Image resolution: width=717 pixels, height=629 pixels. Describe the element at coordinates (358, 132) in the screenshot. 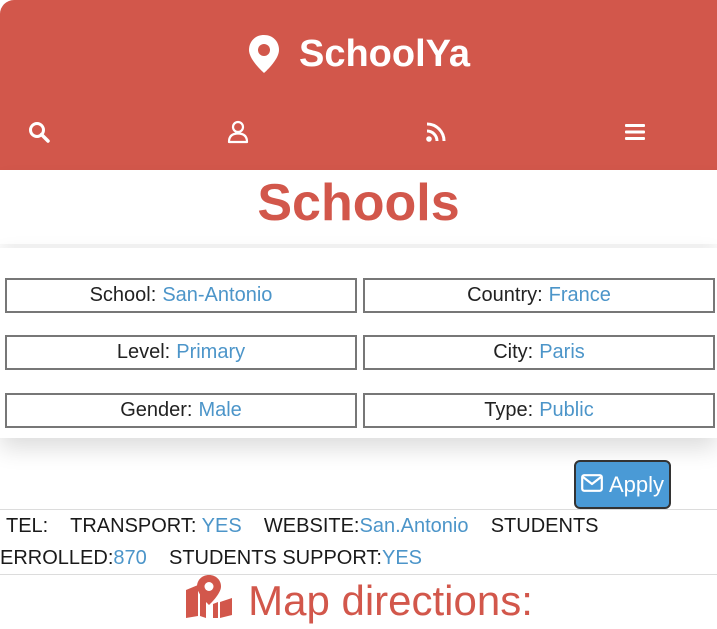

I see `nav-bar` at that location.